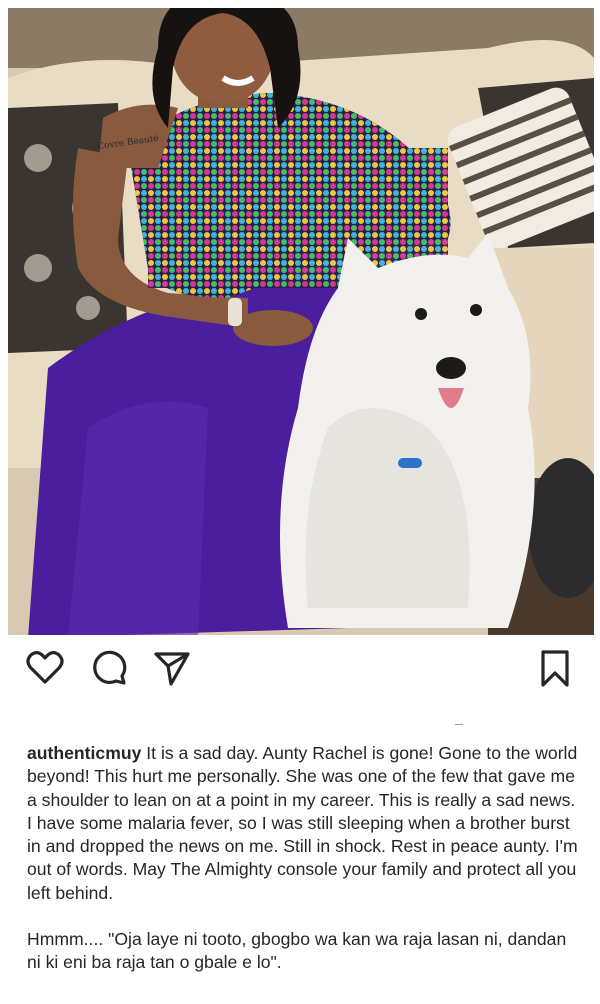  I want to click on save-button, so click(555, 668).